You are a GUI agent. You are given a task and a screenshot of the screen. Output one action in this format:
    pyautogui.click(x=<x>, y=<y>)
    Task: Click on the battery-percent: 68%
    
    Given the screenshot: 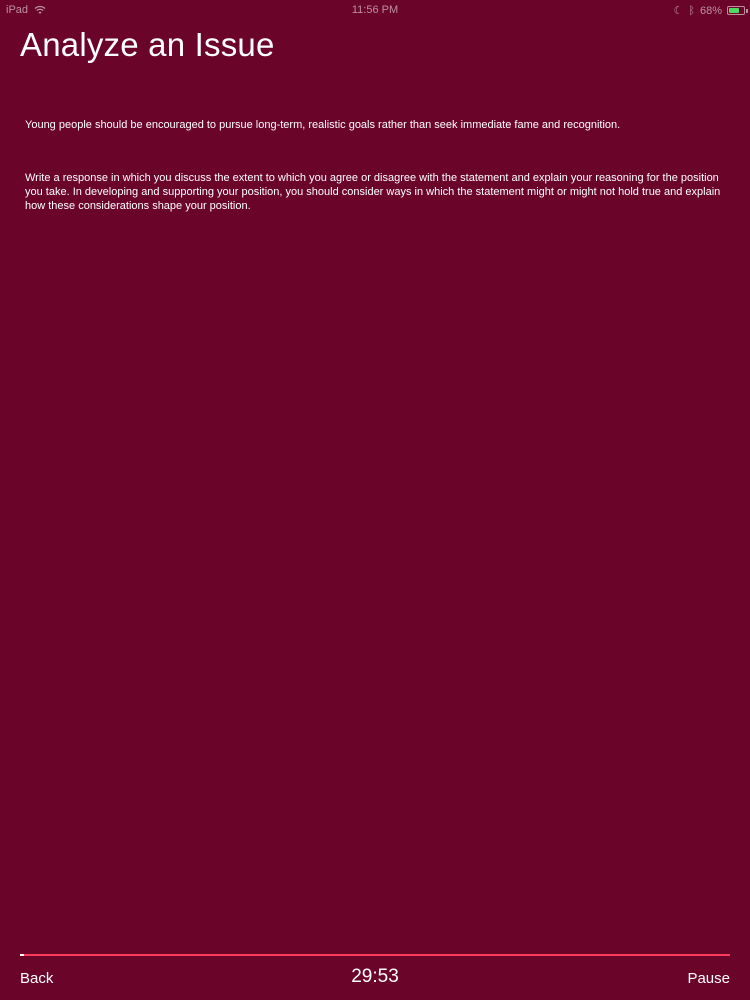 What is the action you would take?
    pyautogui.click(x=710, y=10)
    